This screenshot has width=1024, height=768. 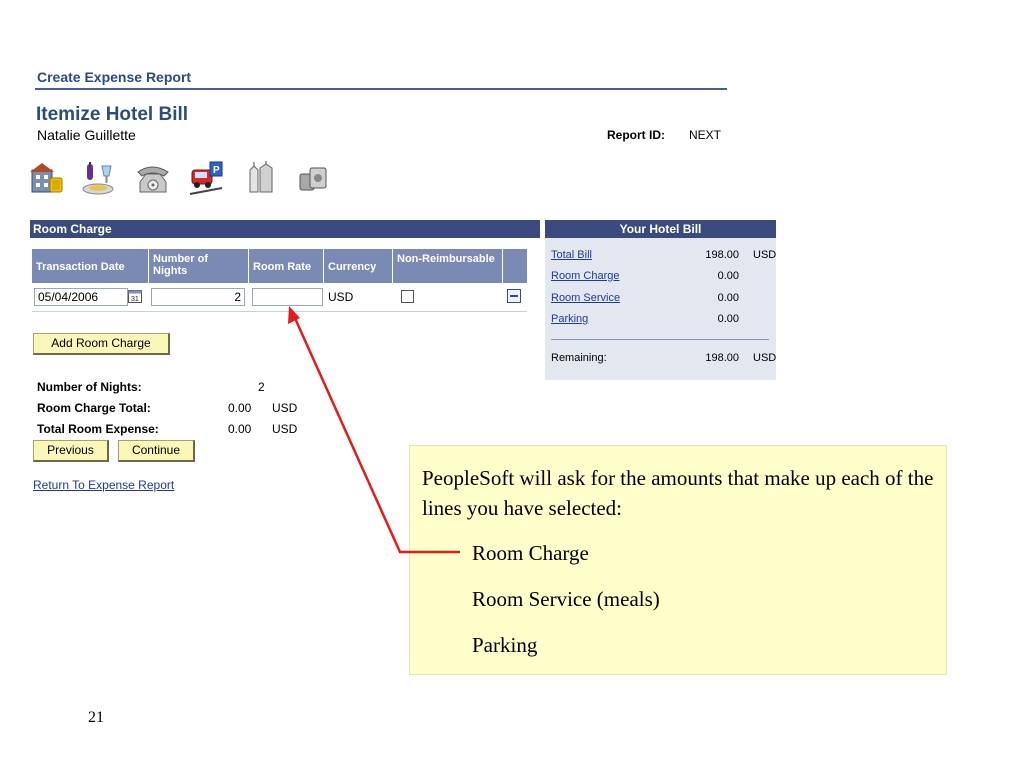 I want to click on slide-number: 21, so click(x=96, y=717).